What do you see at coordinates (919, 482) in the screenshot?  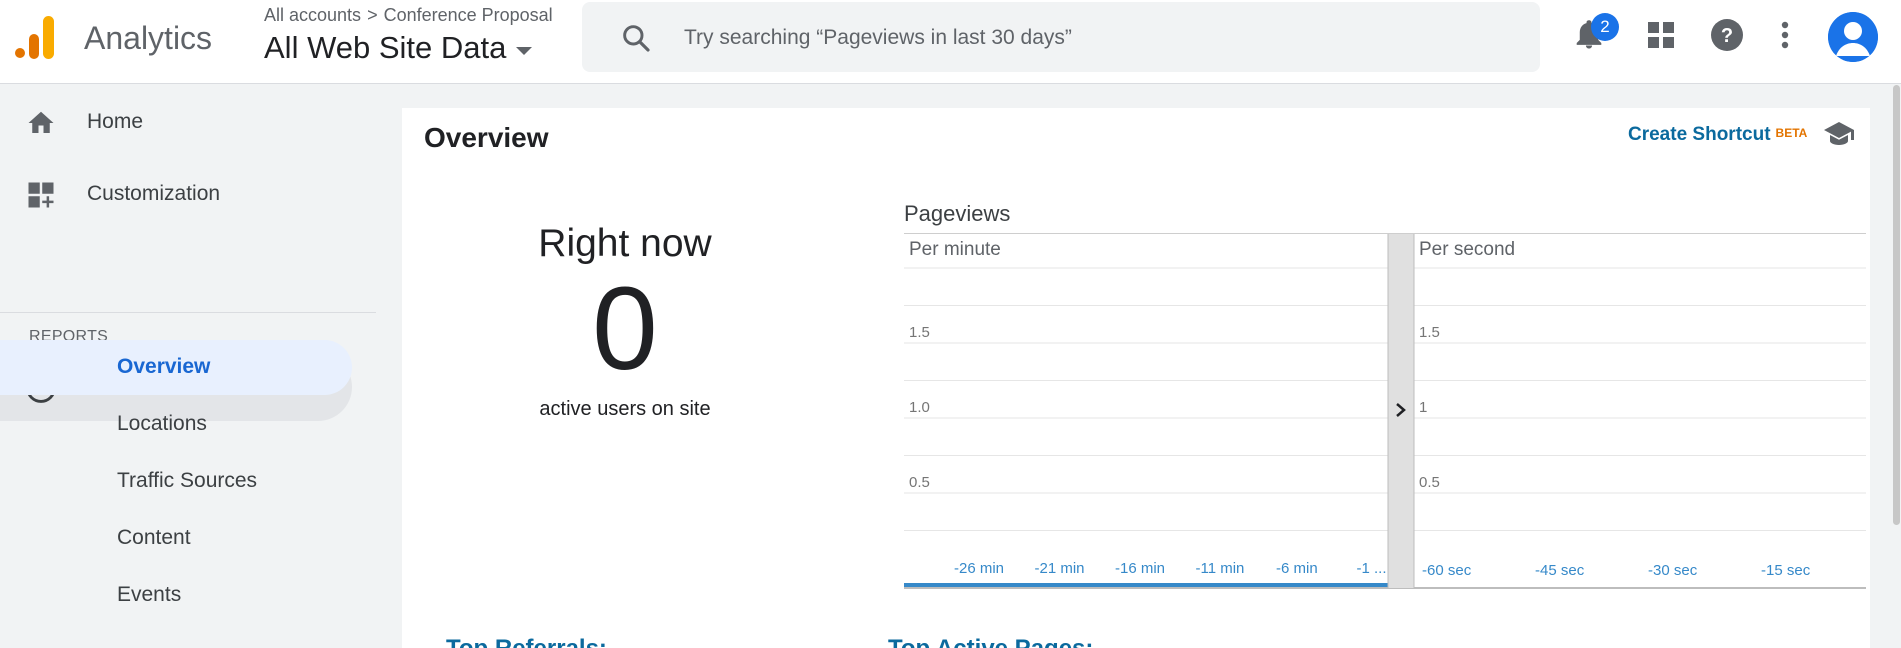 I see `per-minute-ytick-label: 0.5` at bounding box center [919, 482].